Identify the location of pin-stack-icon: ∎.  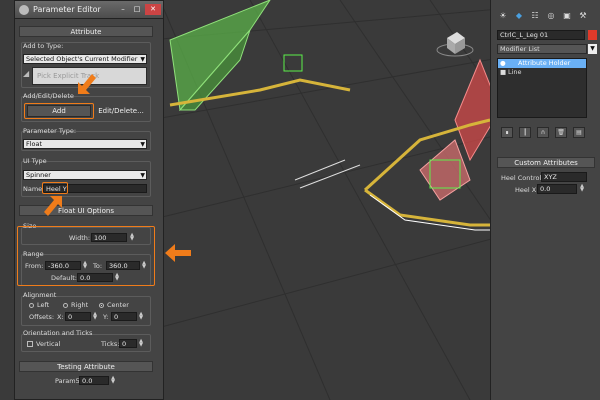
(507, 132).